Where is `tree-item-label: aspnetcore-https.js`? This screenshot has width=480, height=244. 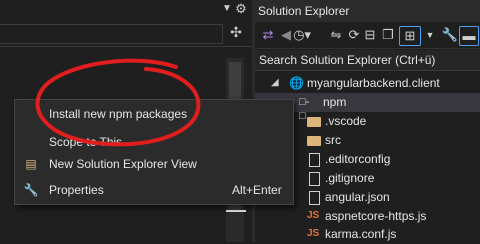 tree-item-label: aspnetcore-https.js is located at coordinates (376, 216).